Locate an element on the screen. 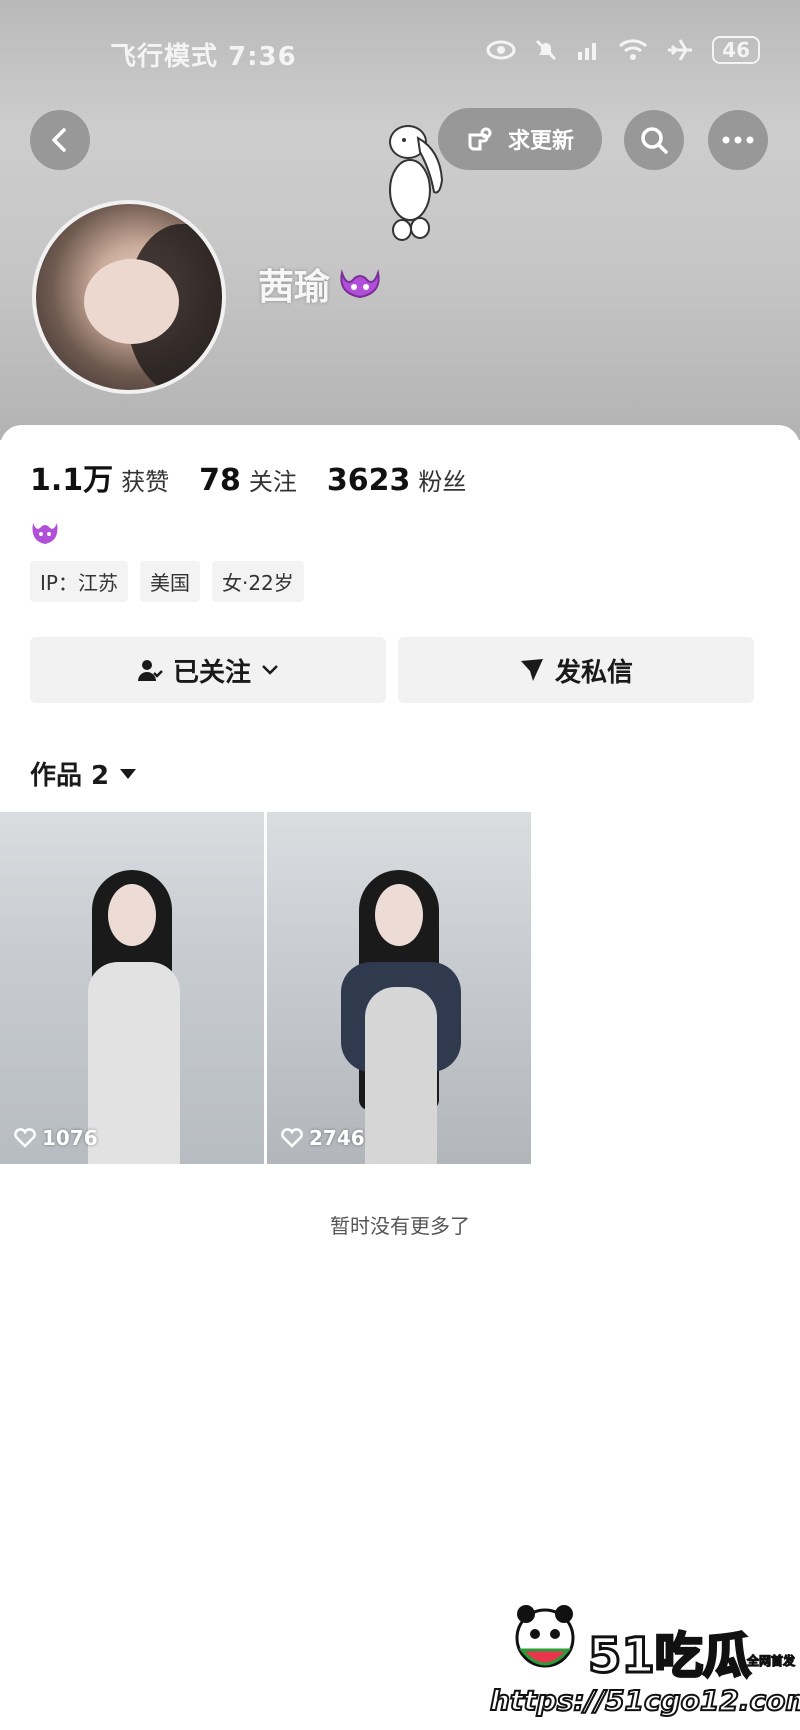  devil-emoji-icon is located at coordinates (45, 533).